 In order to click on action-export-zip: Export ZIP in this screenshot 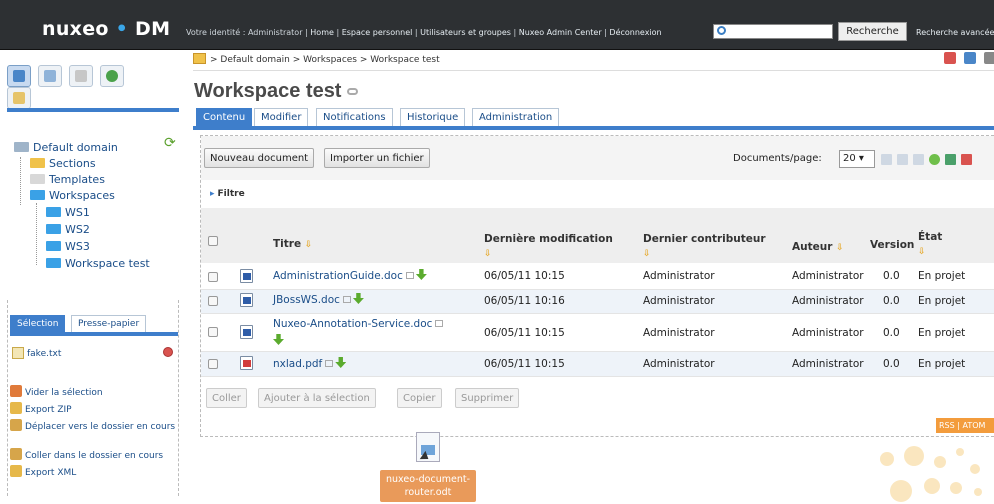, I will do `click(94, 409)`.